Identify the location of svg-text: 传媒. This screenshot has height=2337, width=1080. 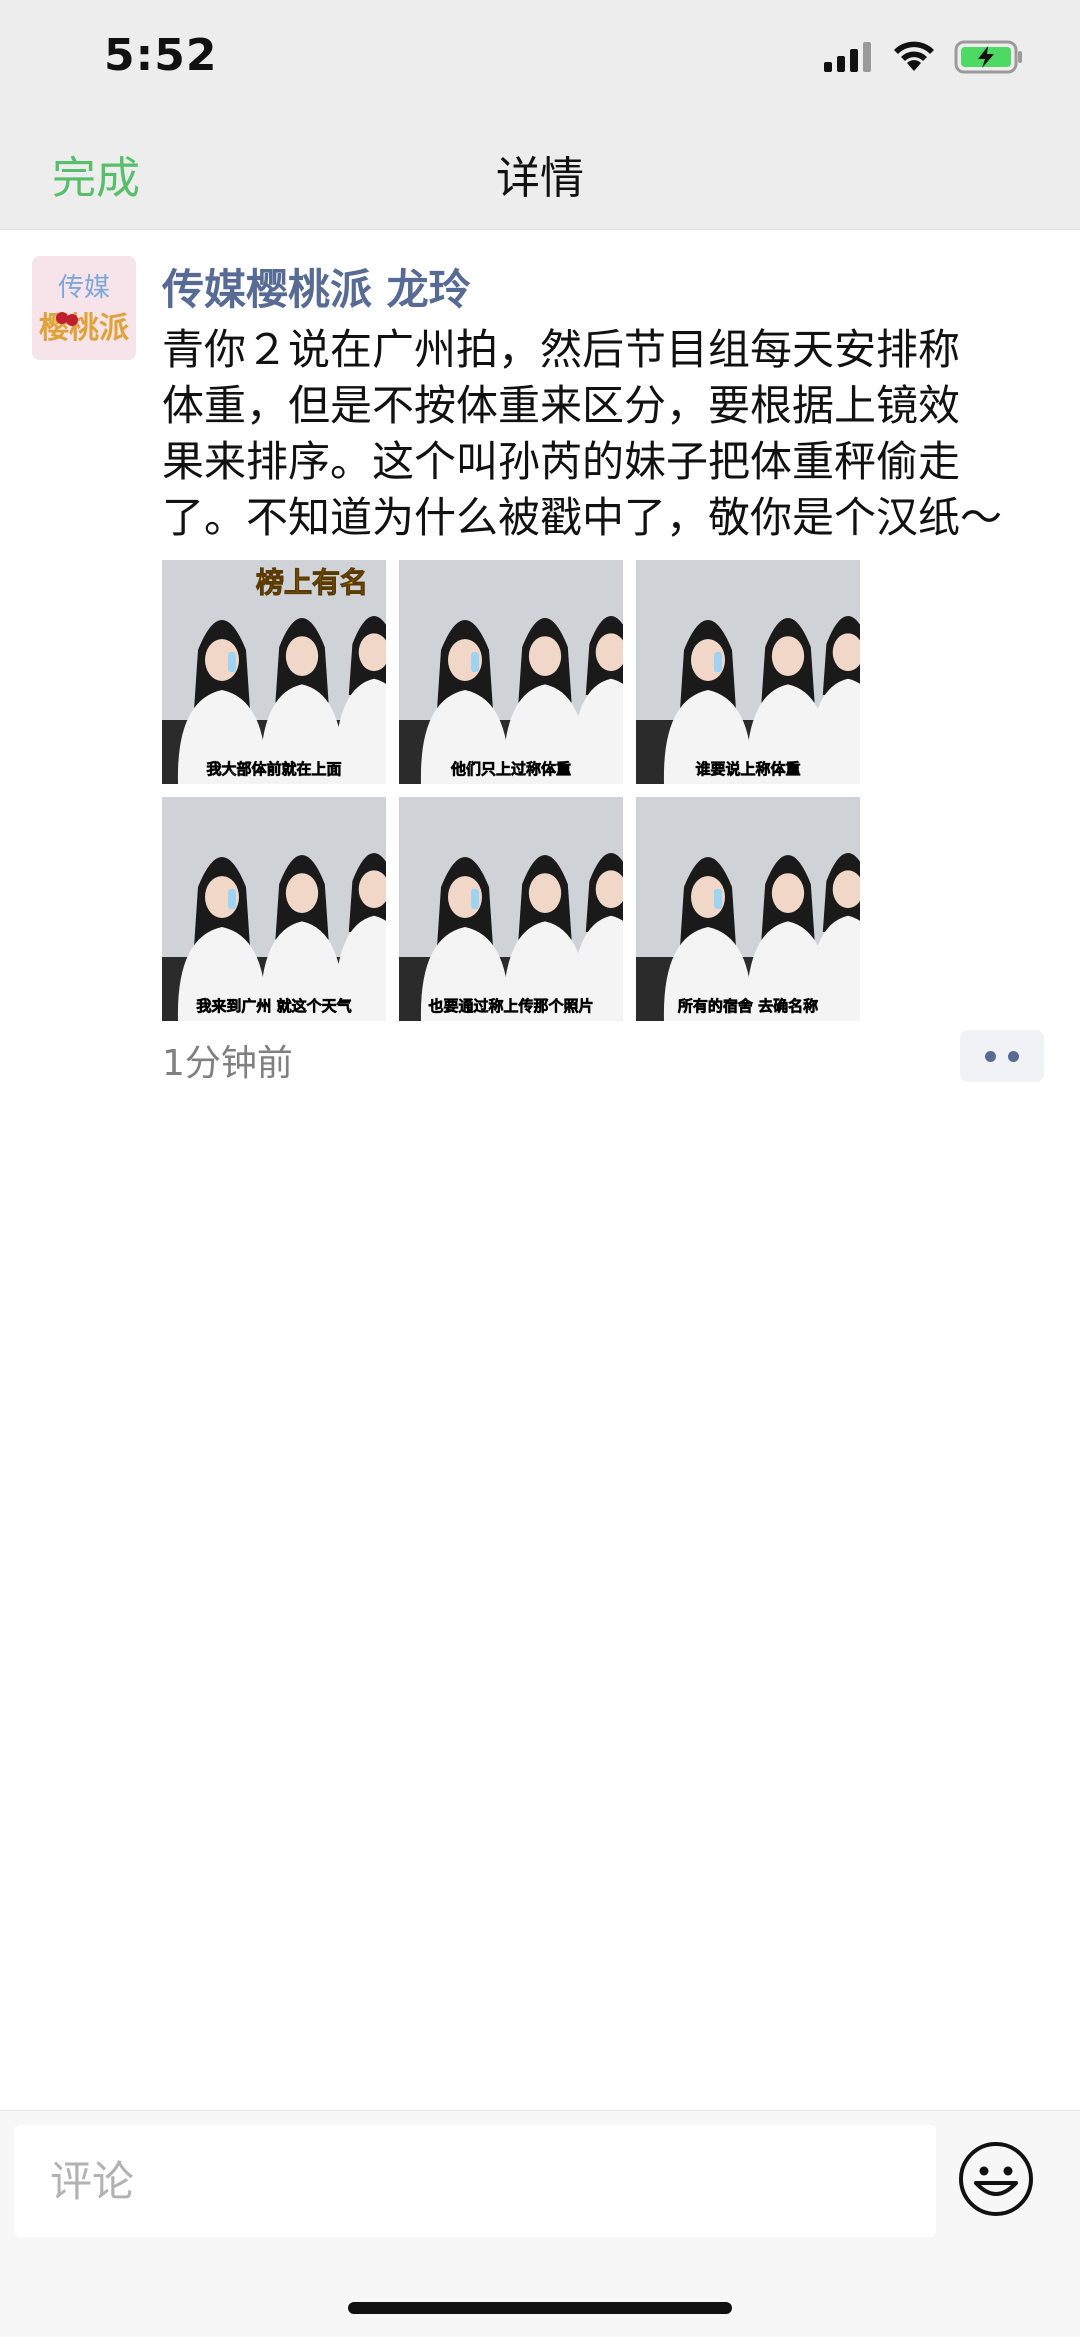
(84, 288).